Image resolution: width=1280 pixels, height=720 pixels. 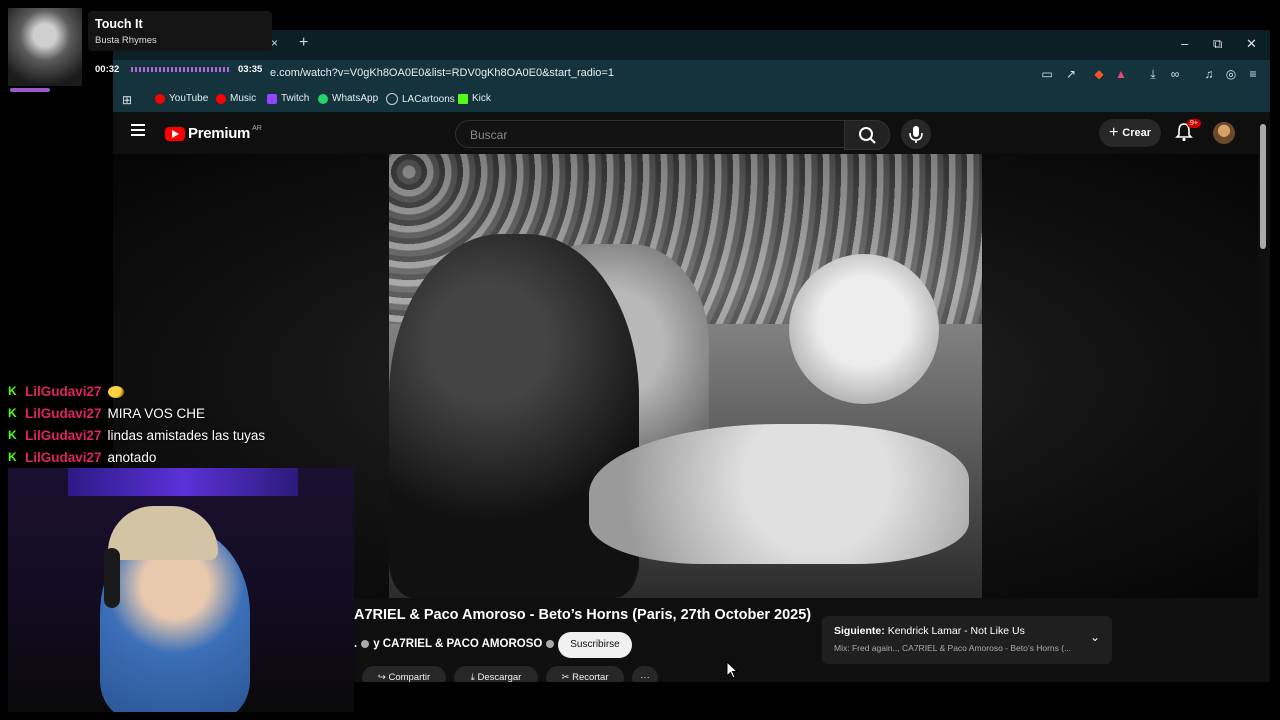 What do you see at coordinates (585, 674) in the screenshot?
I see `clip-button: ✂ Recortar` at bounding box center [585, 674].